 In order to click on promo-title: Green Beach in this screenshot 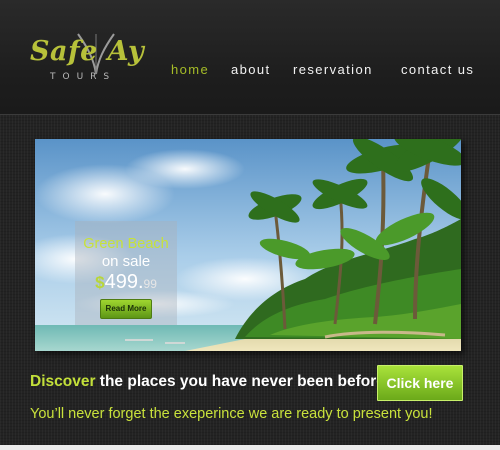, I will do `click(126, 244)`.